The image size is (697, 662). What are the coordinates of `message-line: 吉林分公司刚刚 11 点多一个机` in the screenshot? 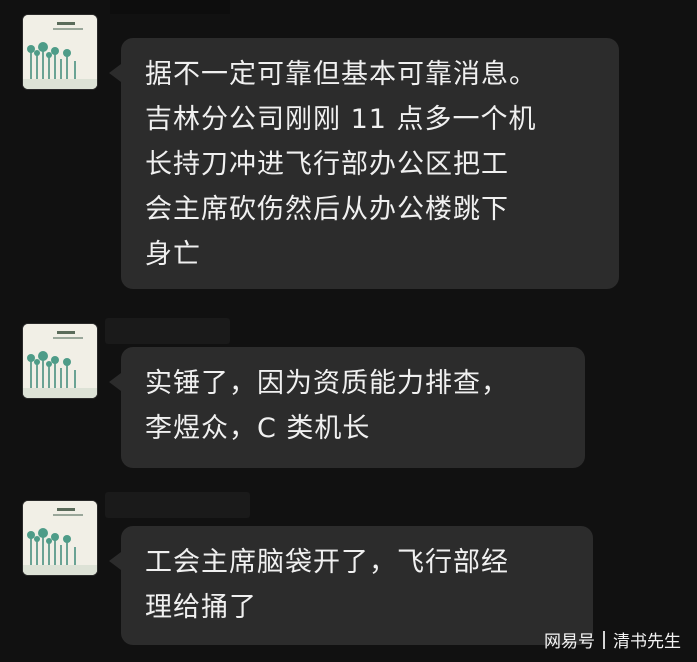 It's located at (341, 119).